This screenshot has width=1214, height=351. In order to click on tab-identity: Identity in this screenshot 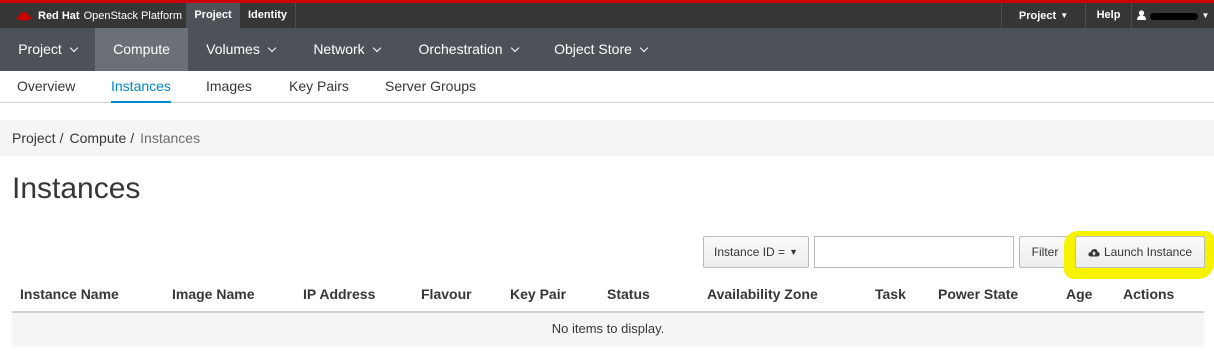, I will do `click(268, 15)`.